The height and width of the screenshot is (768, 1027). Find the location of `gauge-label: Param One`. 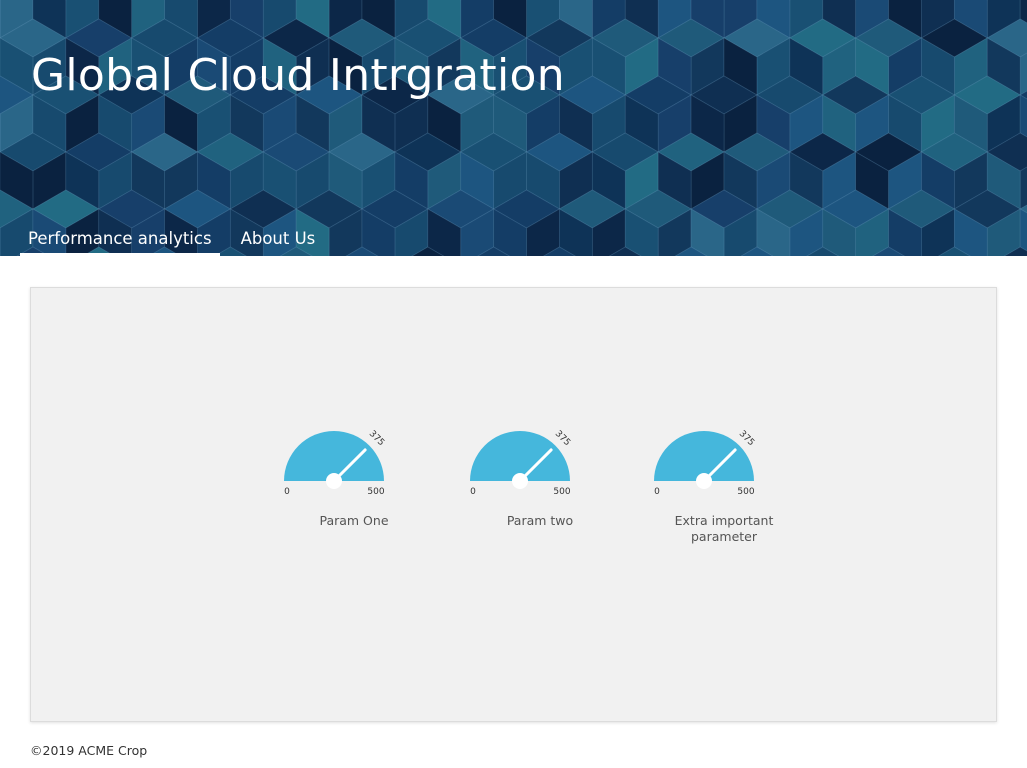

gauge-label: Param One is located at coordinates (354, 520).